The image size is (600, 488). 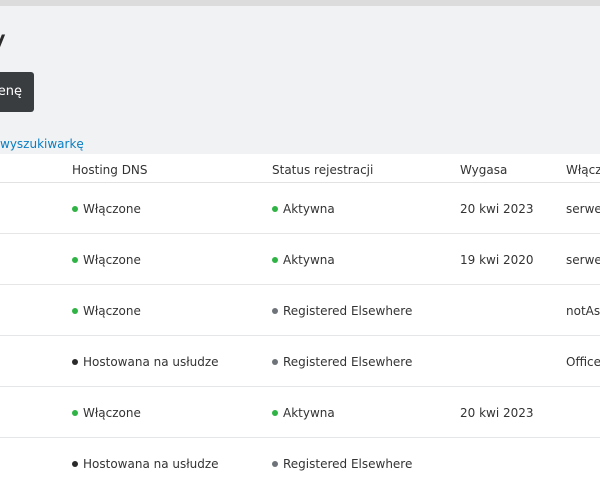 I want to click on column-header-status: Status rejestracji, so click(x=322, y=170).